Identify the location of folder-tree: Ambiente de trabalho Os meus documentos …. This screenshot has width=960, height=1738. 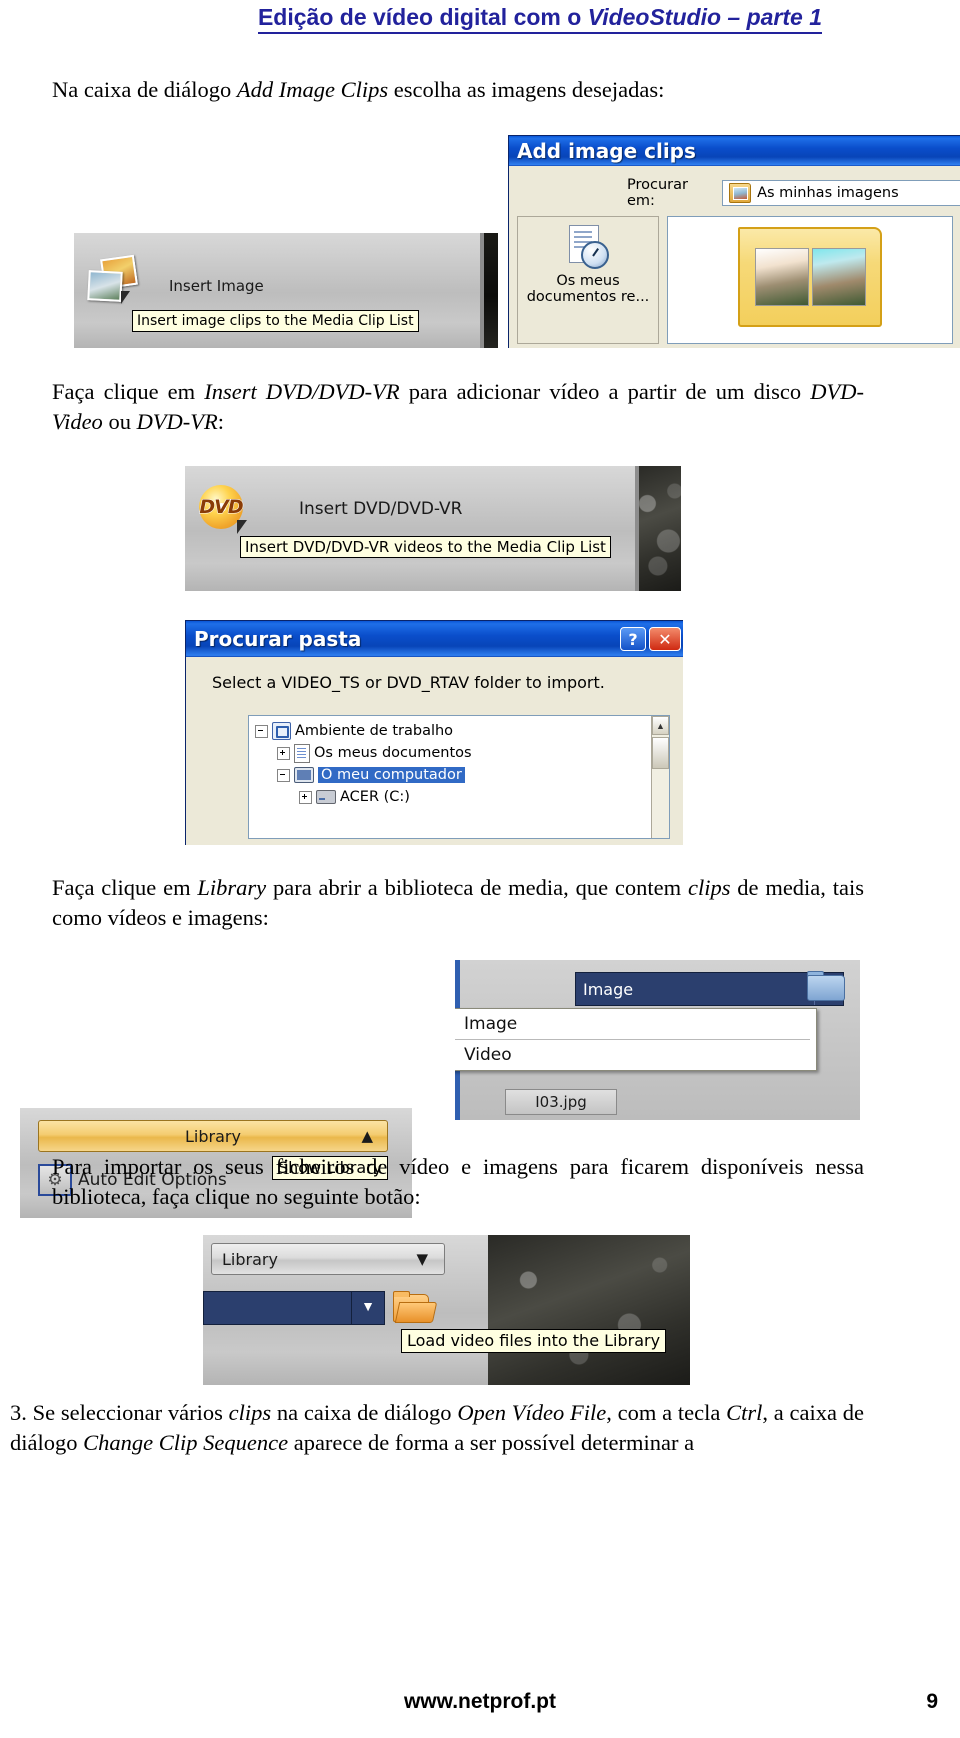
(450, 777).